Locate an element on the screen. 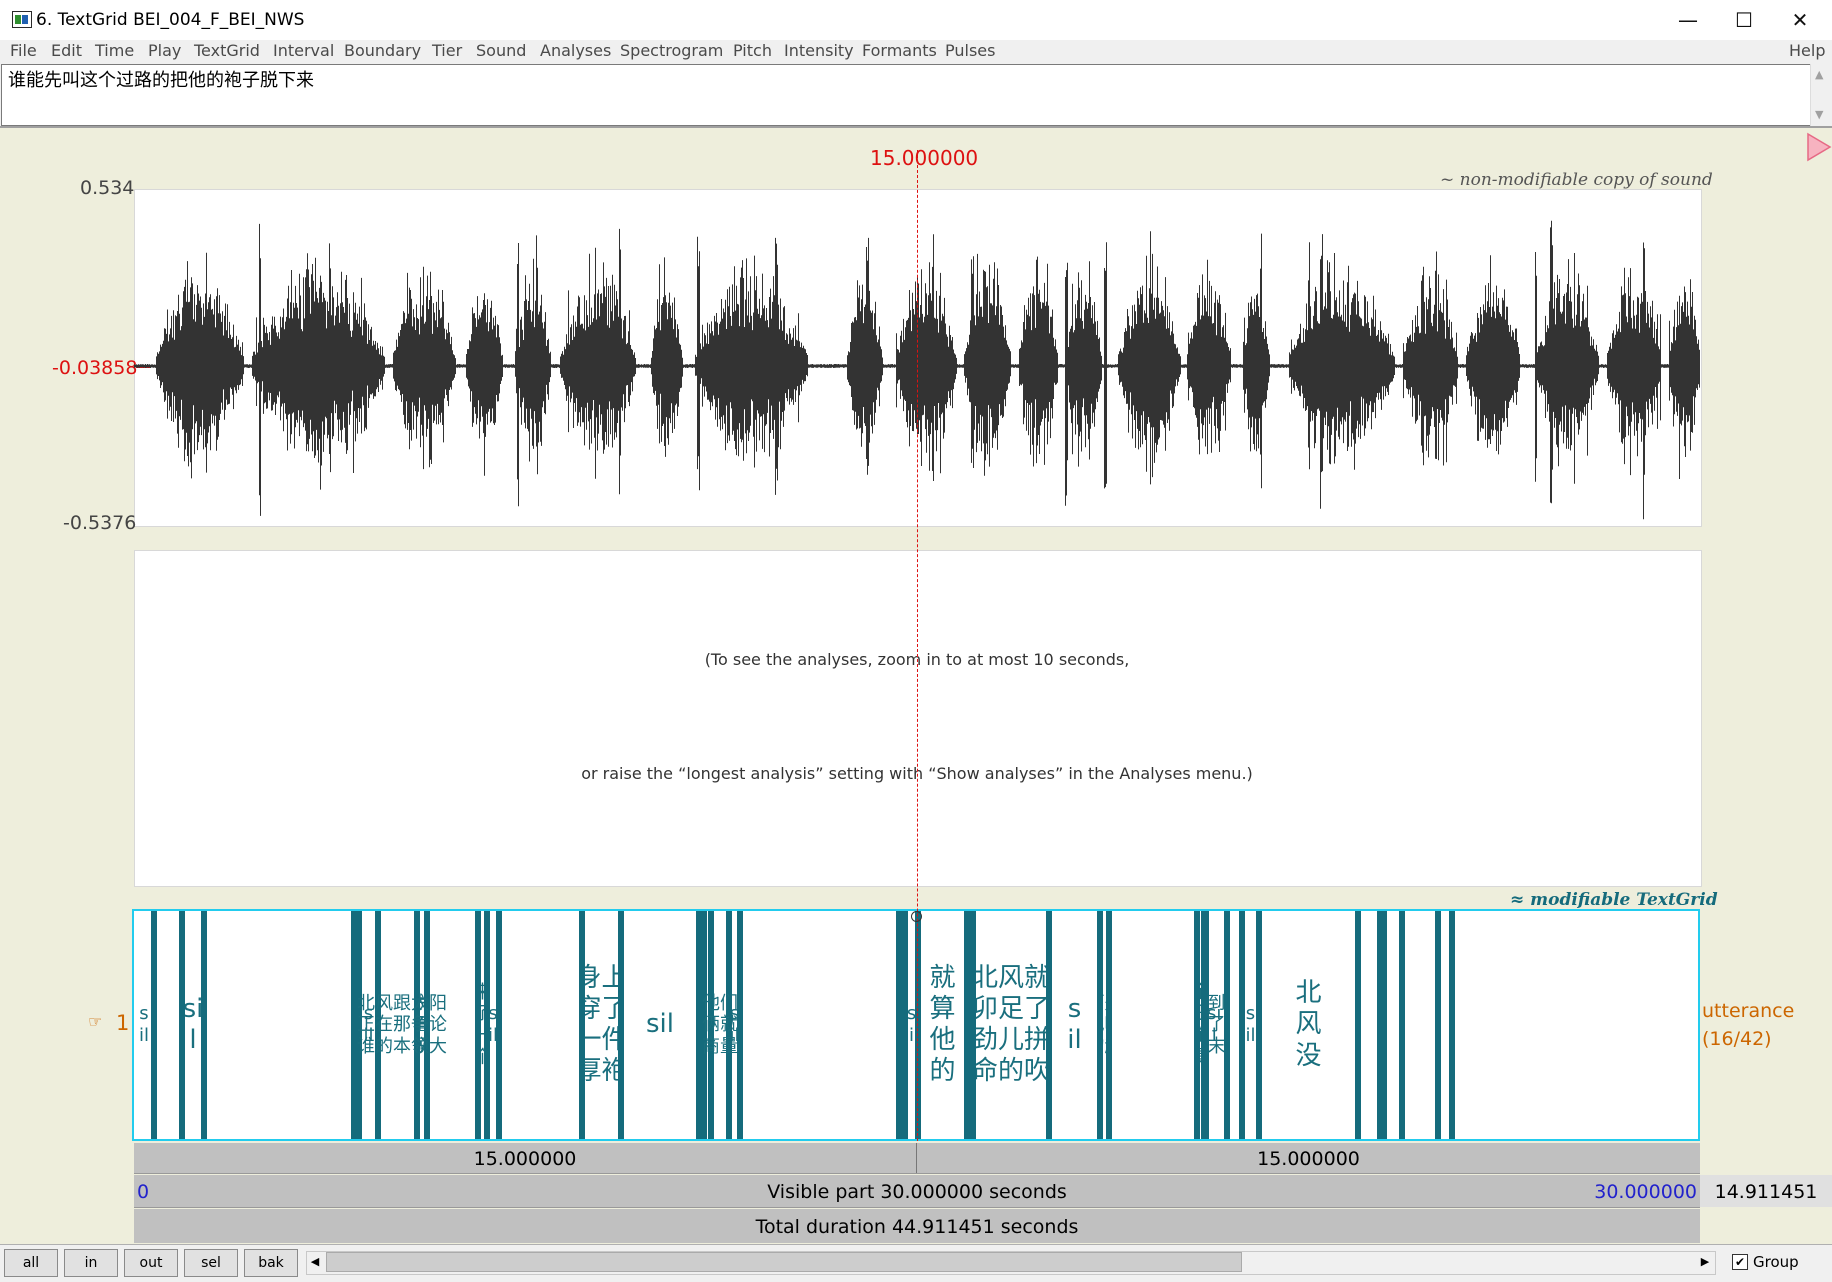 Image resolution: width=1832 pixels, height=1282 pixels. window-remaining: 14.911451 is located at coordinates (1766, 1192).